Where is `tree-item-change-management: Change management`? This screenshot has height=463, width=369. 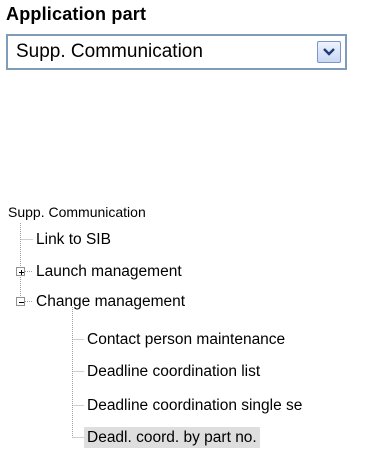
tree-item-change-management: Change management is located at coordinates (110, 301).